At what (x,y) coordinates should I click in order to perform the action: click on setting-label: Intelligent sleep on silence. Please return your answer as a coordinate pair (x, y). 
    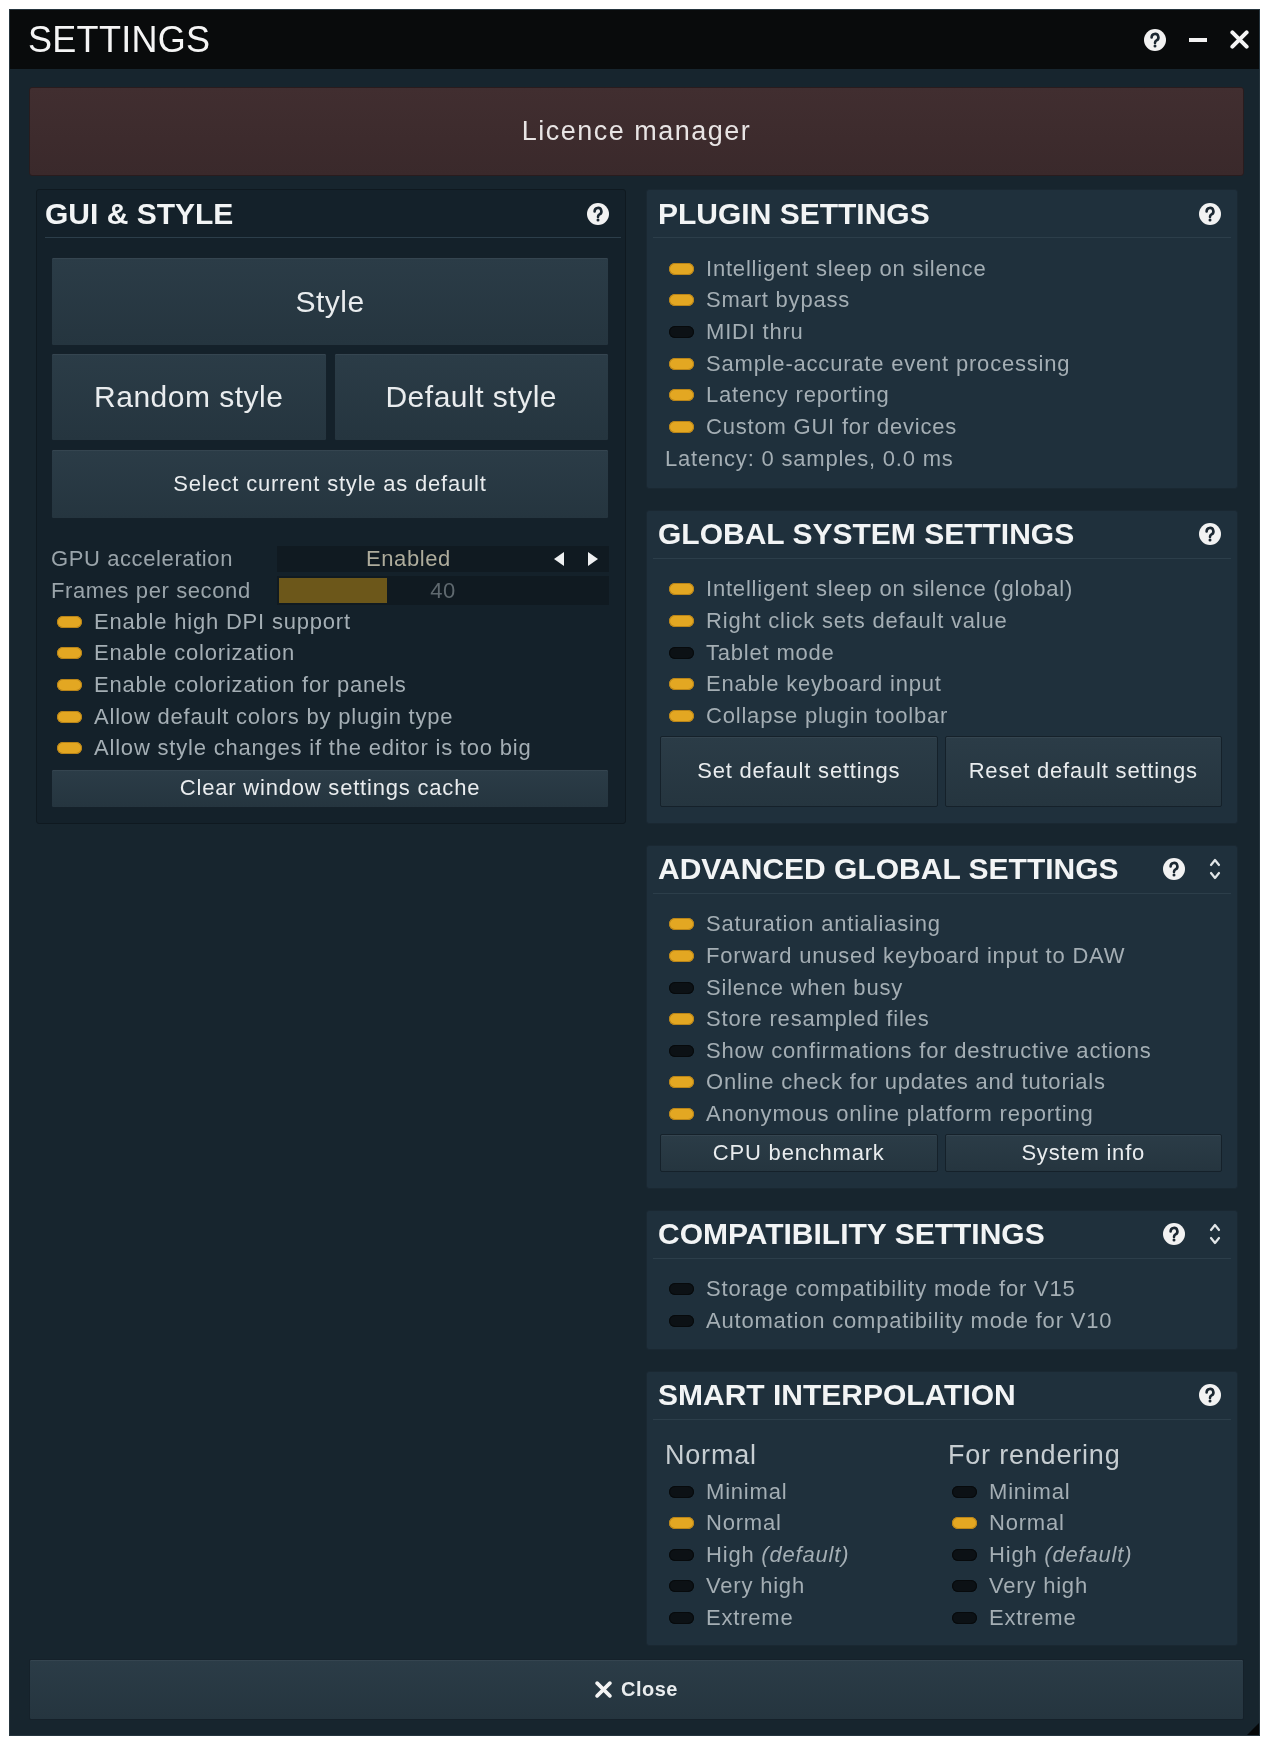
    Looking at the image, I should click on (846, 268).